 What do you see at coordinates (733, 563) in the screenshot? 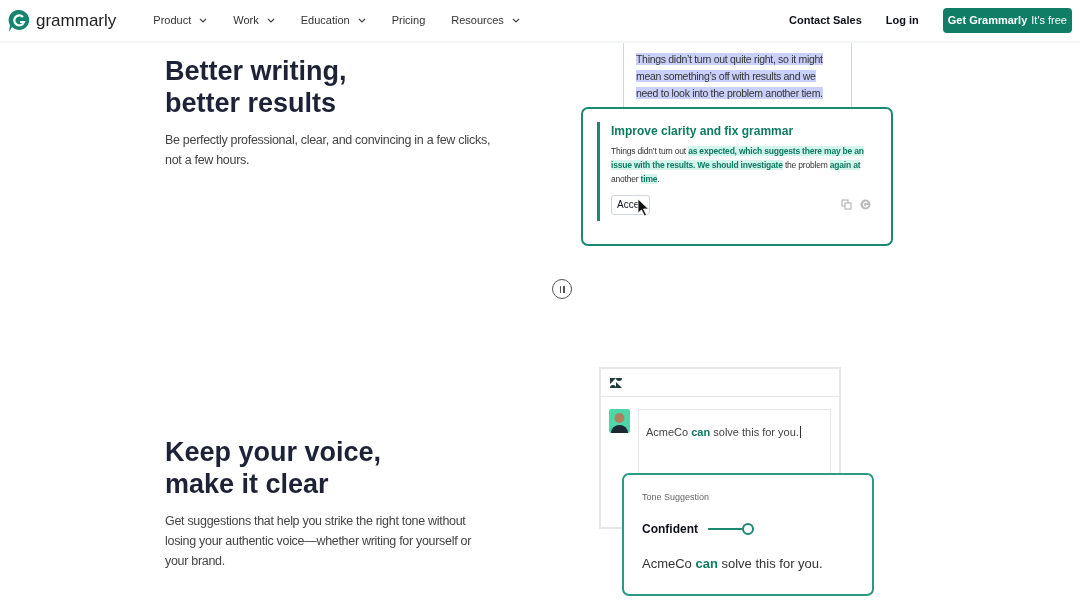
I see `tone-suggestion-text: AcmeCo can solve this for you.` at bounding box center [733, 563].